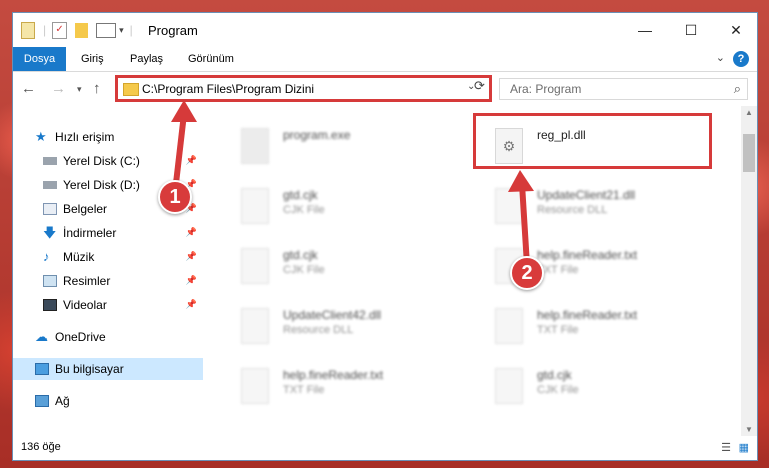  I want to click on sidebar-item-label: Belgeler, so click(85, 209).